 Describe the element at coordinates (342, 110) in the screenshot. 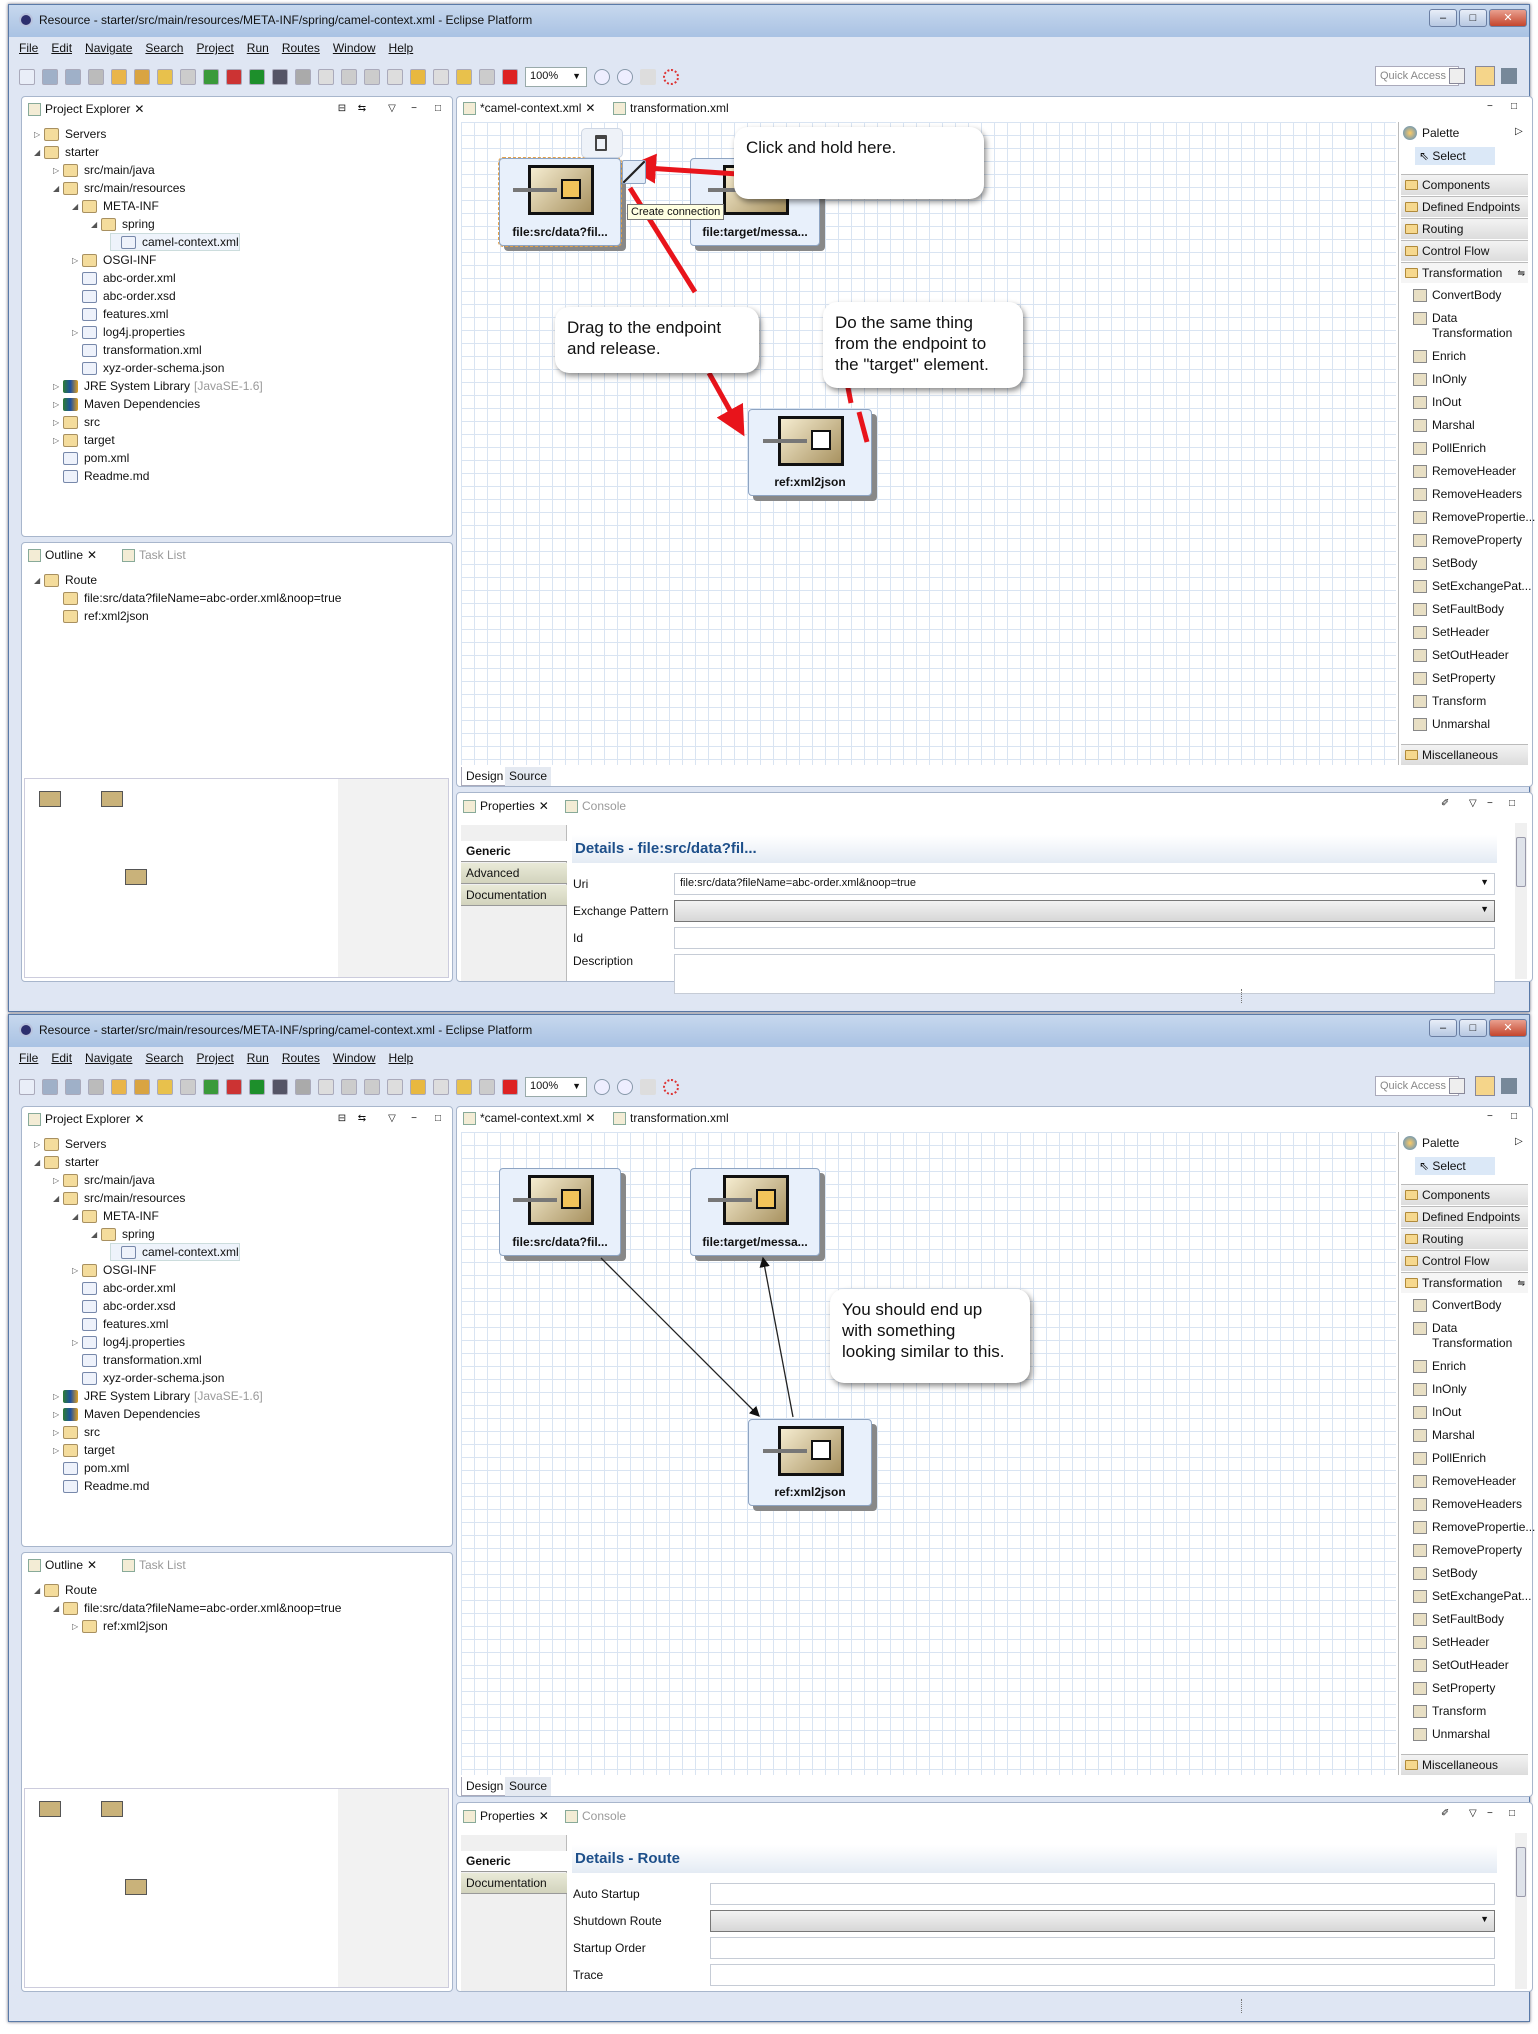

I see `collapse-all-icon: ⊟` at that location.